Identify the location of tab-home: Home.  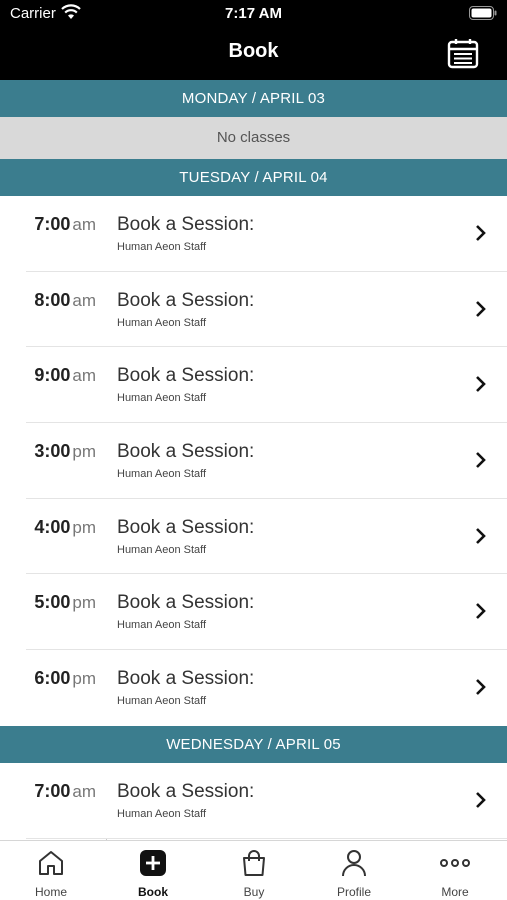
(51, 870).